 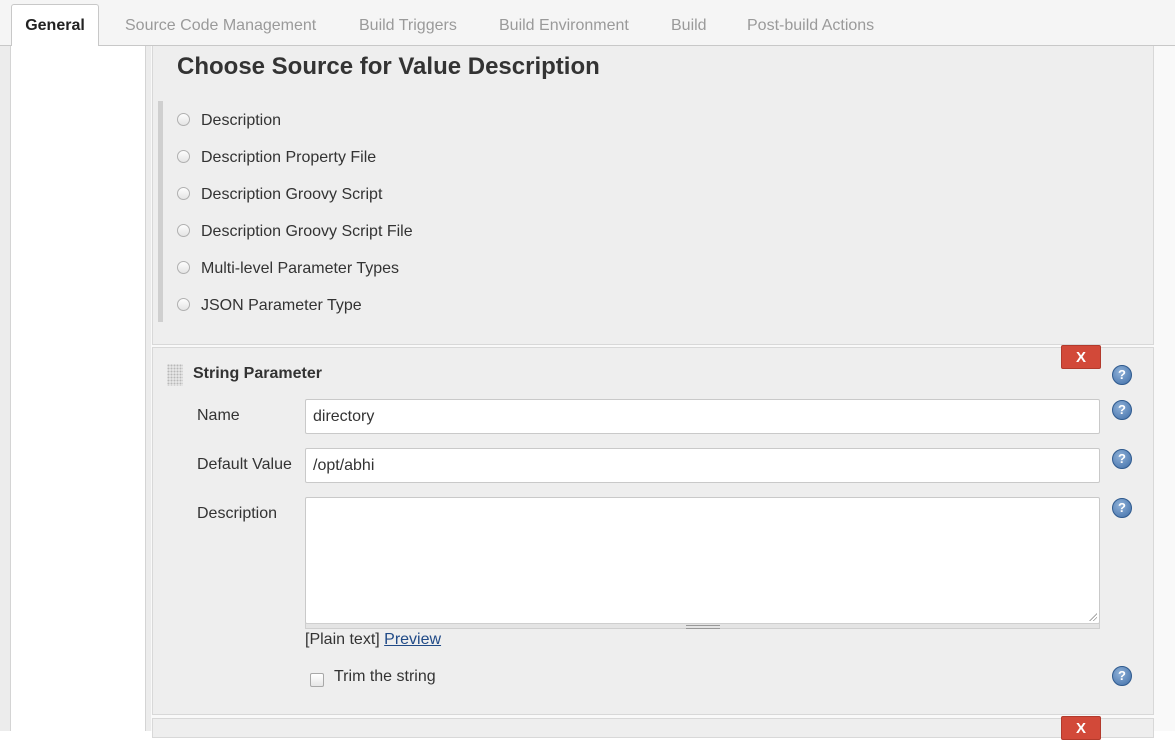 What do you see at coordinates (237, 513) in the screenshot?
I see `description-label: Description` at bounding box center [237, 513].